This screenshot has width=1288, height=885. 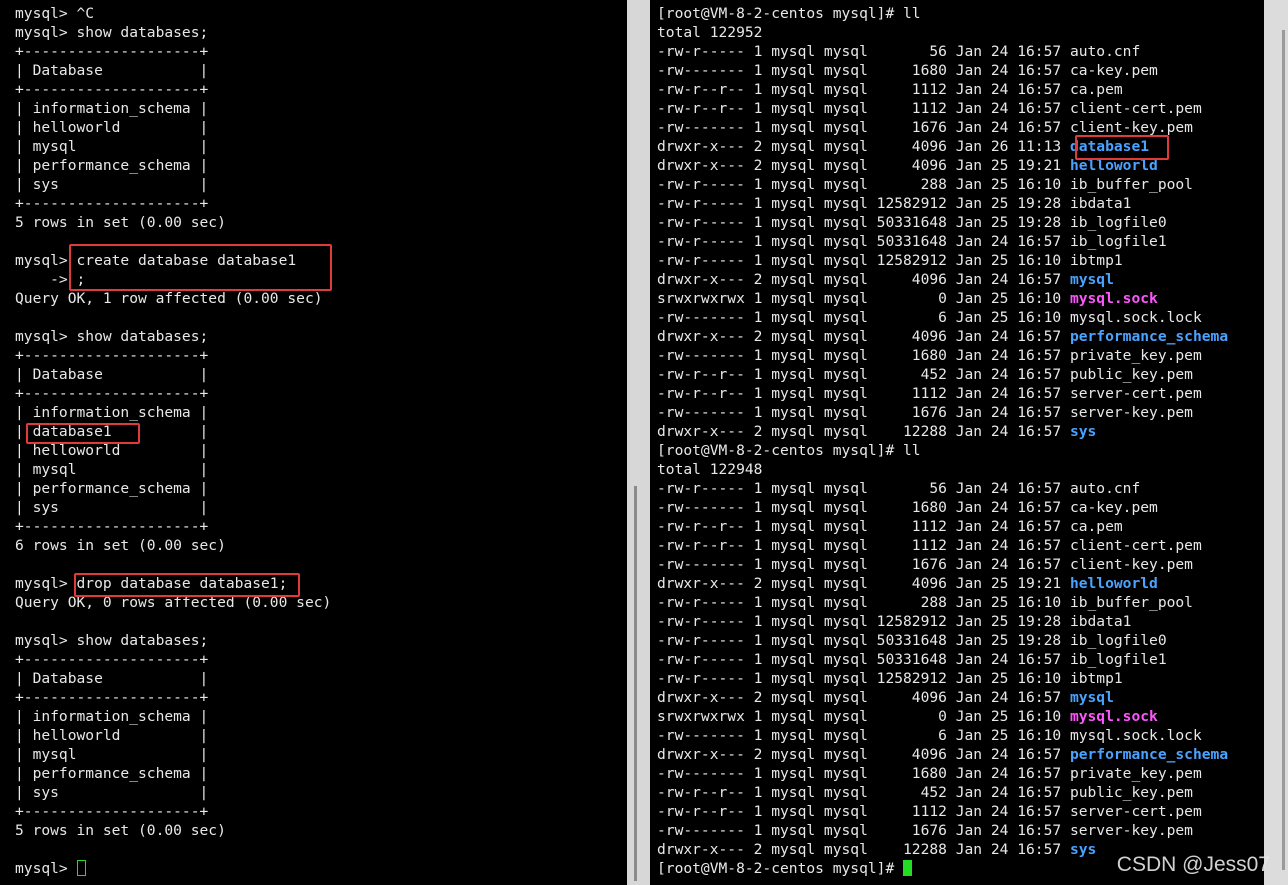 What do you see at coordinates (1118, 241) in the screenshot?
I see `file-name: ib_logfile1` at bounding box center [1118, 241].